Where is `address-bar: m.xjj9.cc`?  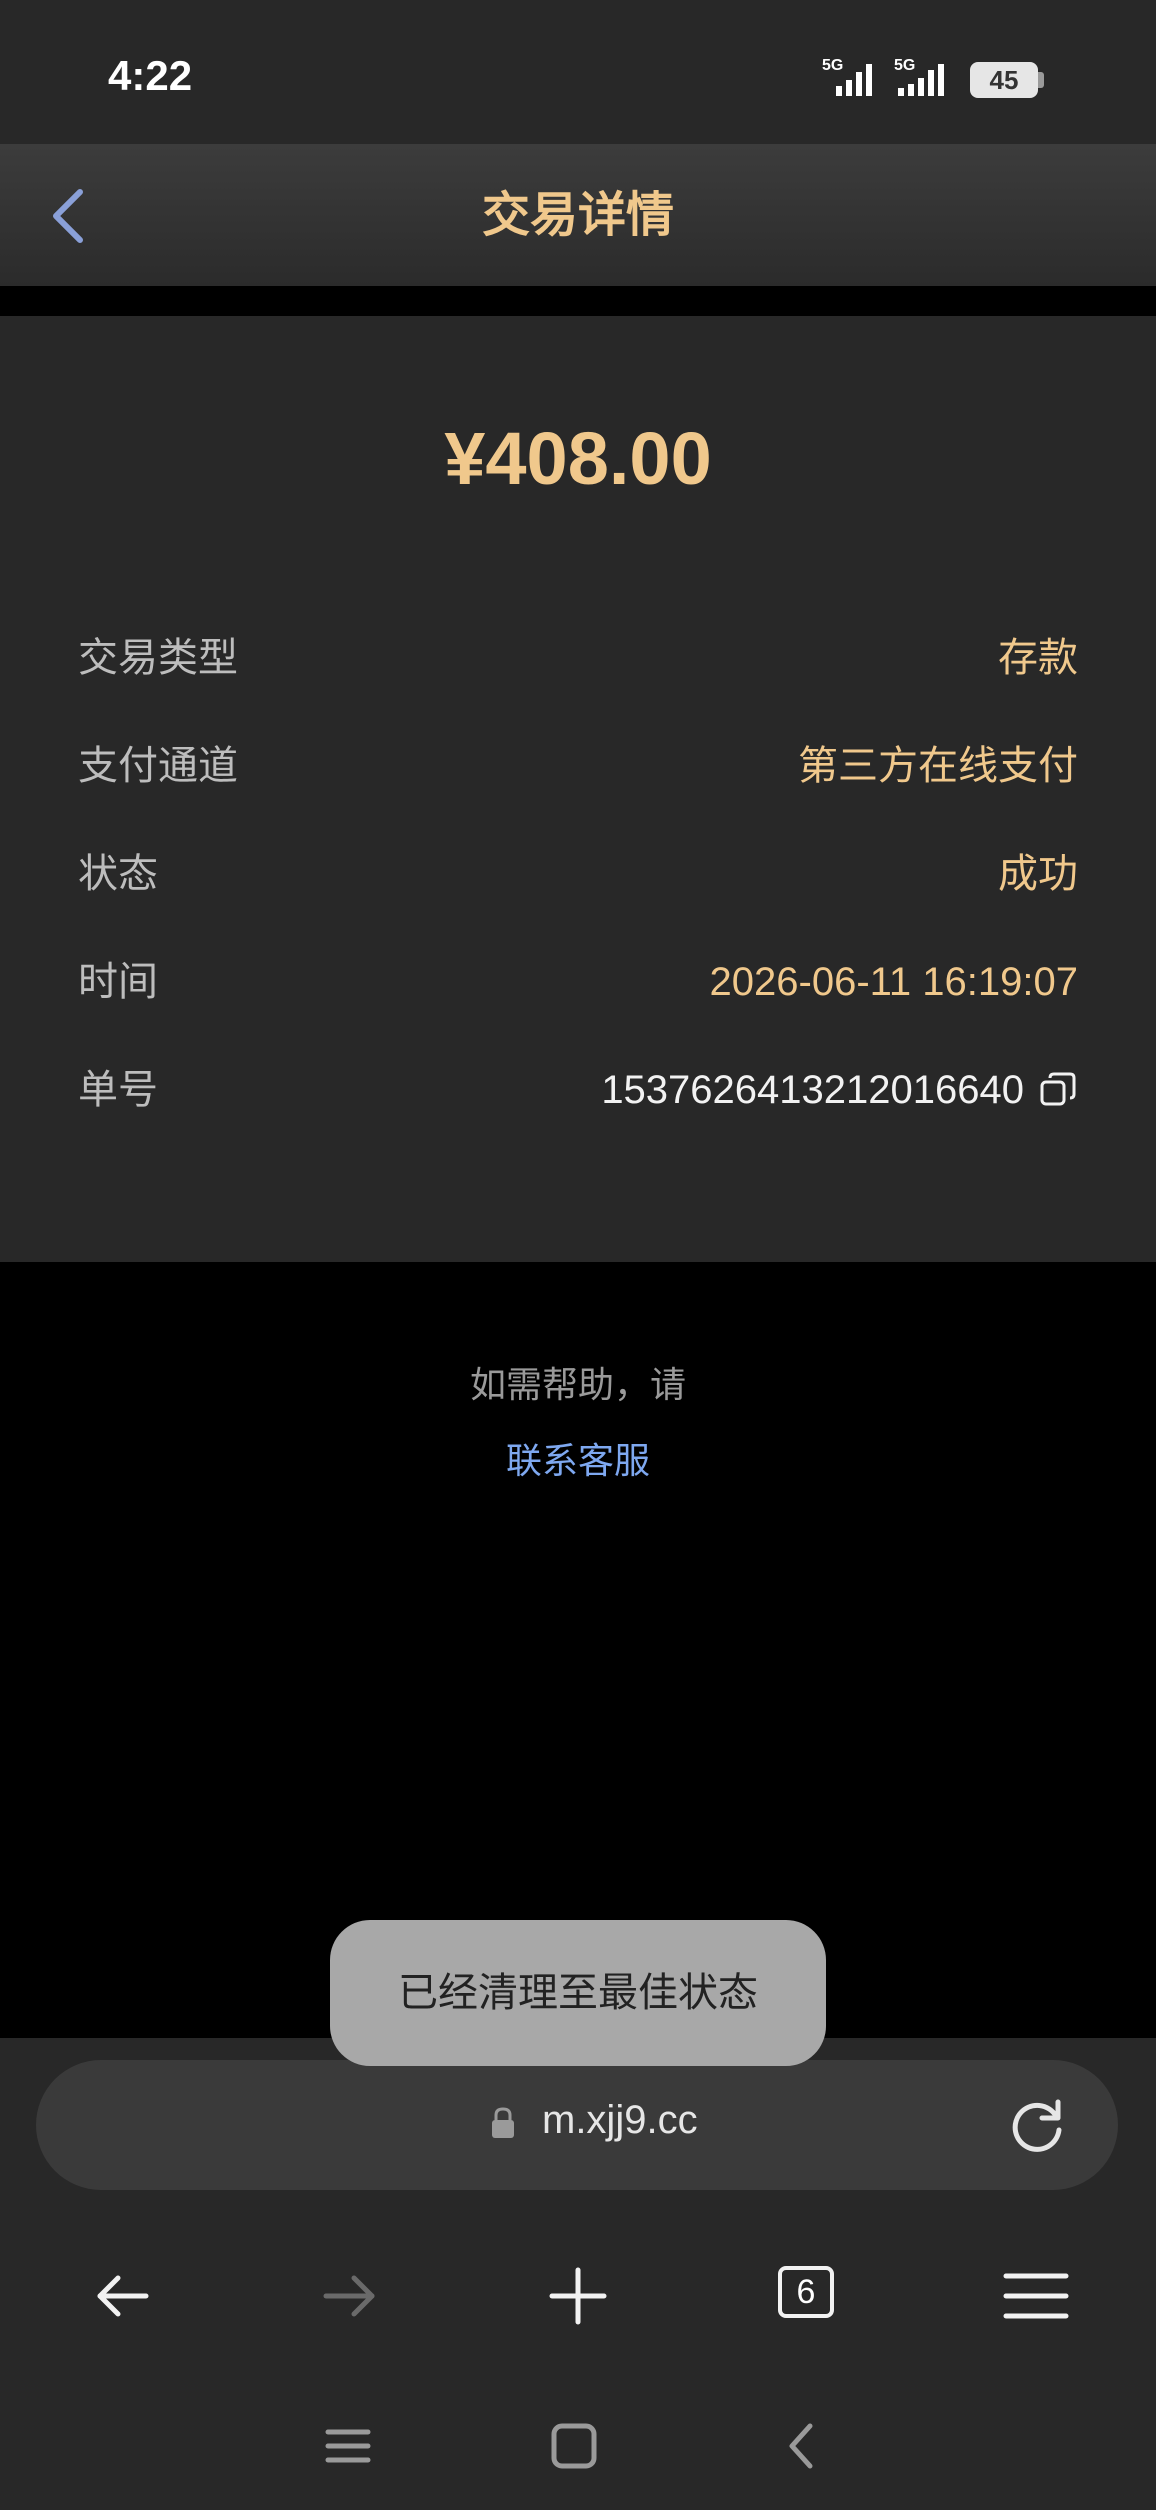 address-bar: m.xjj9.cc is located at coordinates (577, 2125).